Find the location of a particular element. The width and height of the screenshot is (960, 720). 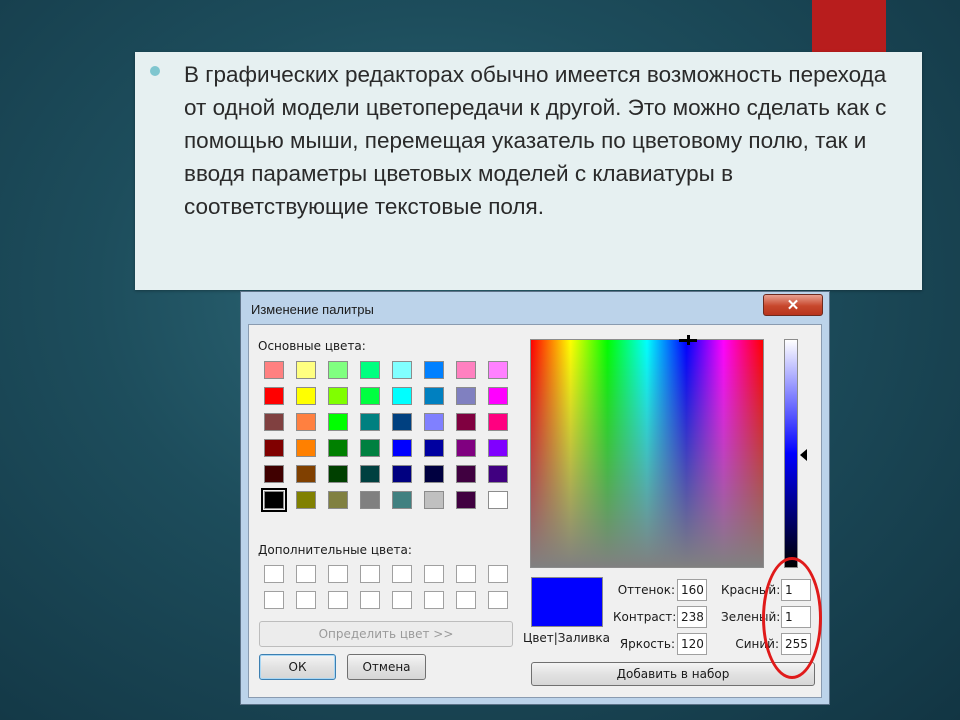

slide-accent-bar is located at coordinates (849, 27).